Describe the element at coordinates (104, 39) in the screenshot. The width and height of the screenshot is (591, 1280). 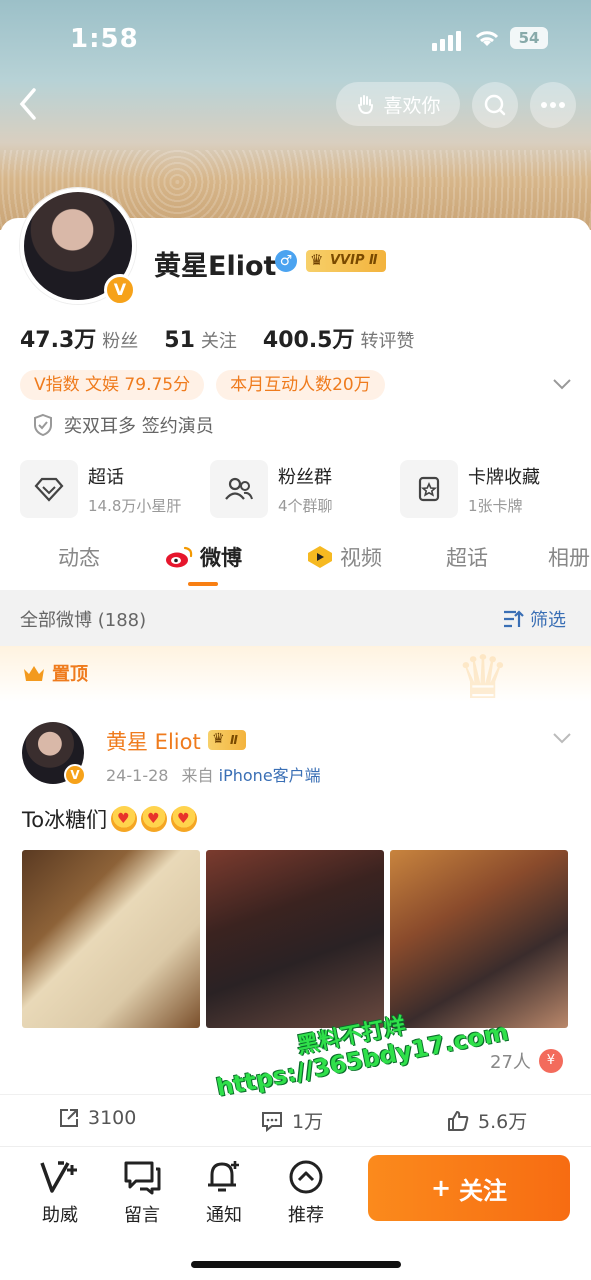
I see `status-time: 1:58` at that location.